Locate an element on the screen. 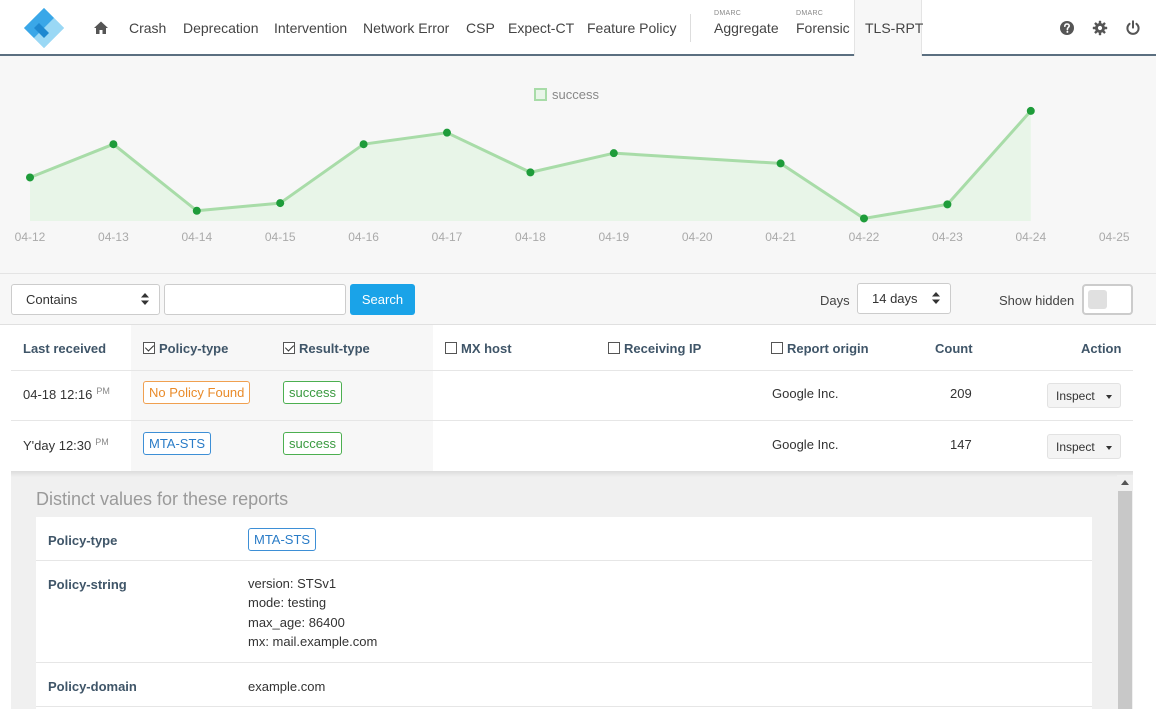  col-mx-host: MX host is located at coordinates (478, 348).